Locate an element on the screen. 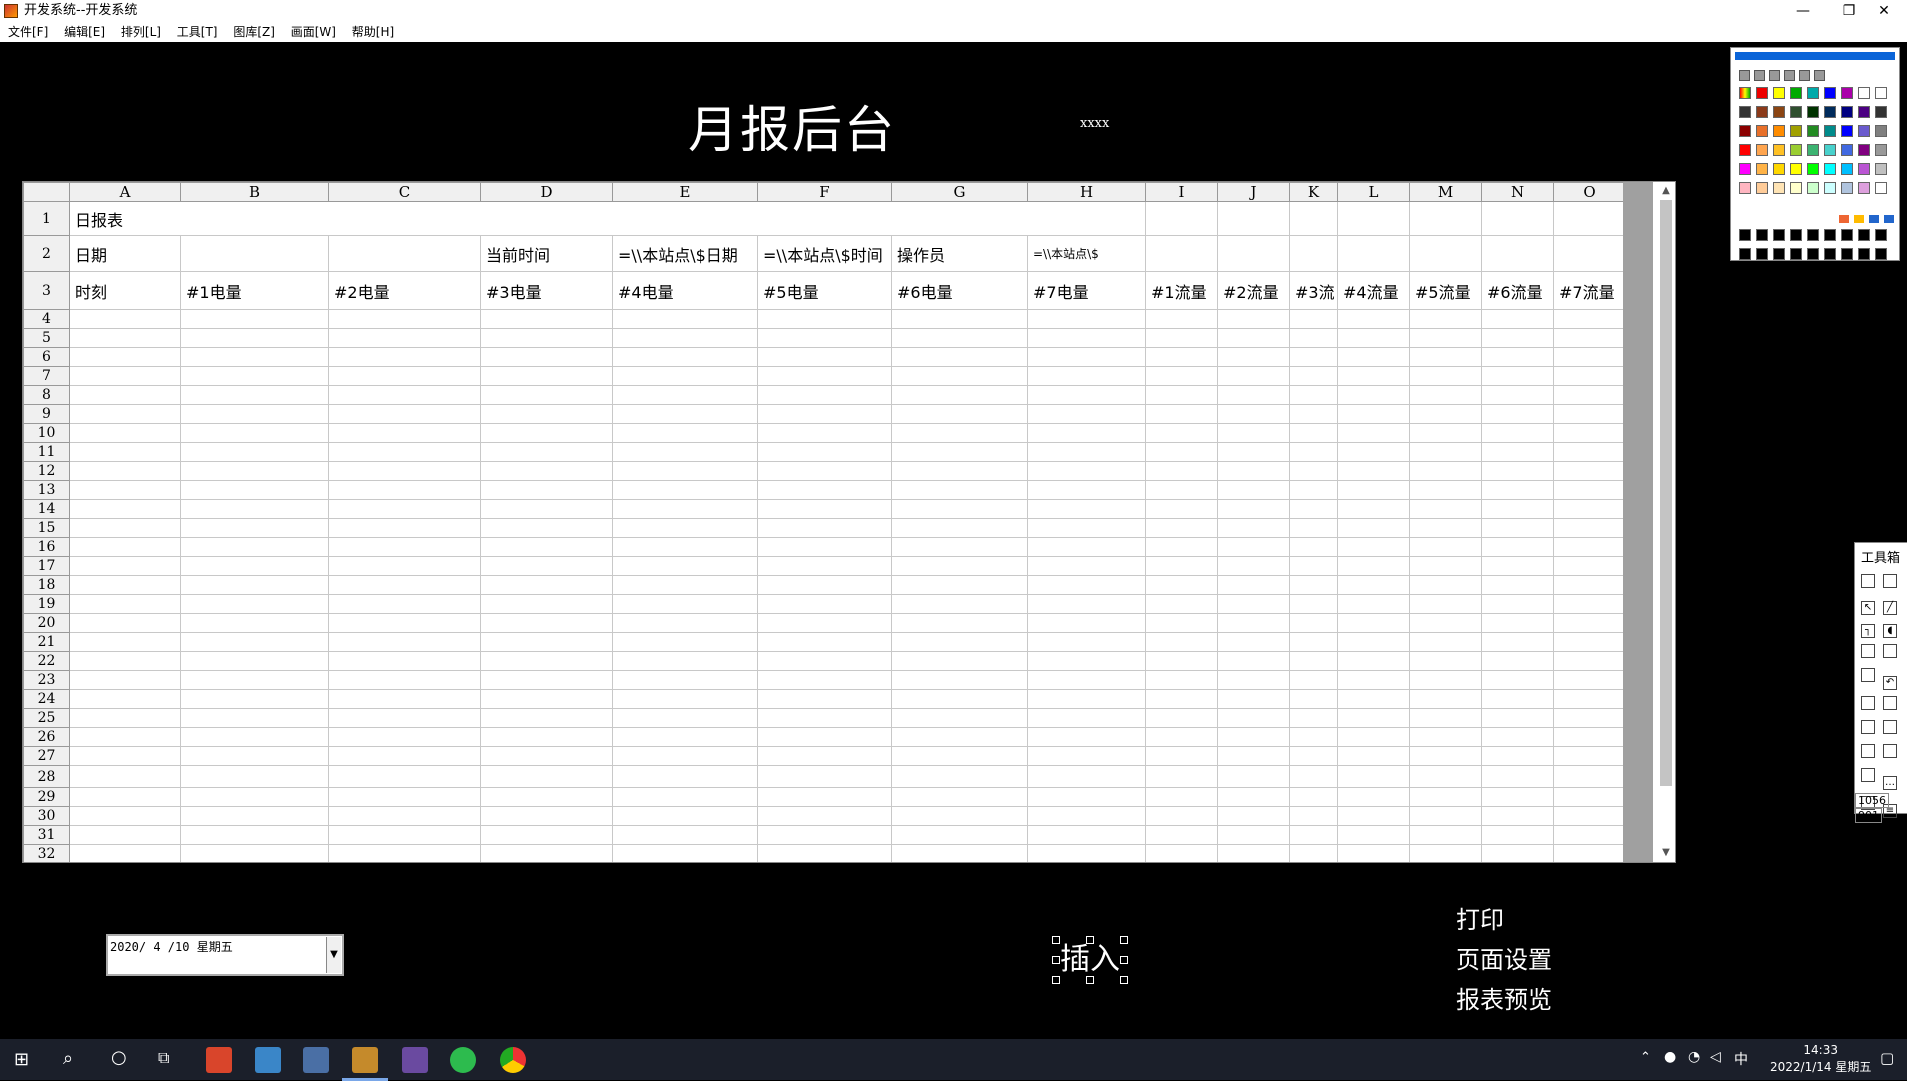  cell: 日报表 is located at coordinates (607, 218).